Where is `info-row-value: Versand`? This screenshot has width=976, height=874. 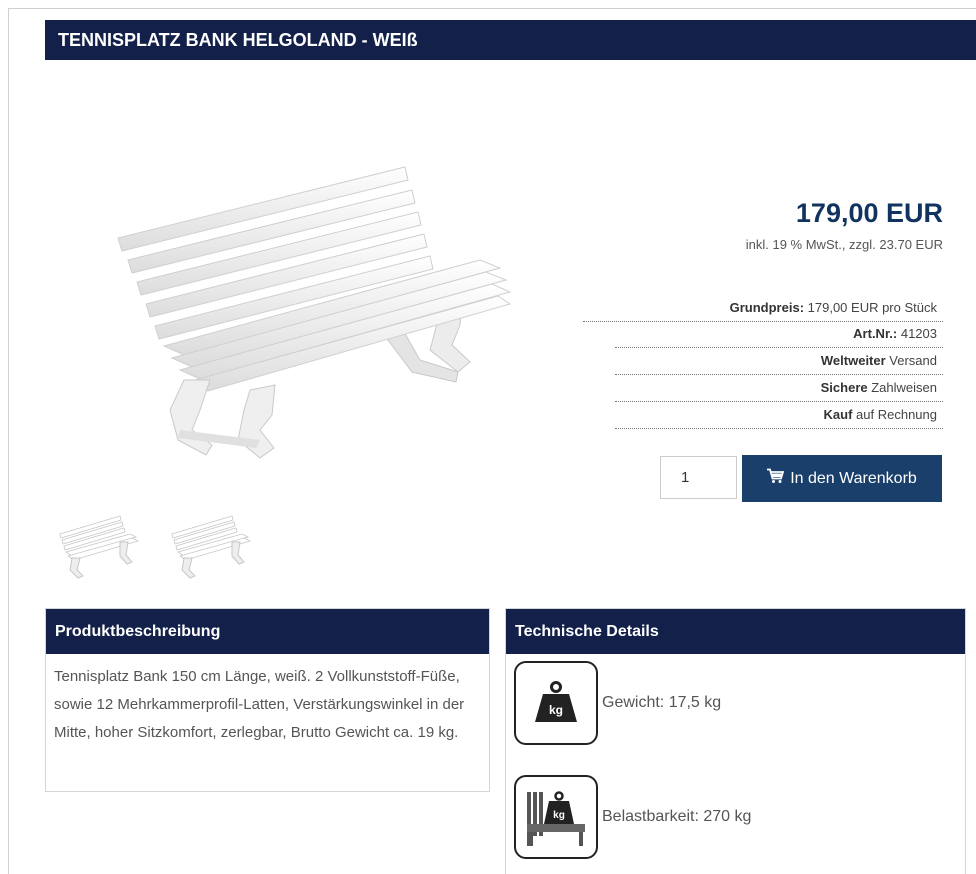
info-row-value: Versand is located at coordinates (911, 360).